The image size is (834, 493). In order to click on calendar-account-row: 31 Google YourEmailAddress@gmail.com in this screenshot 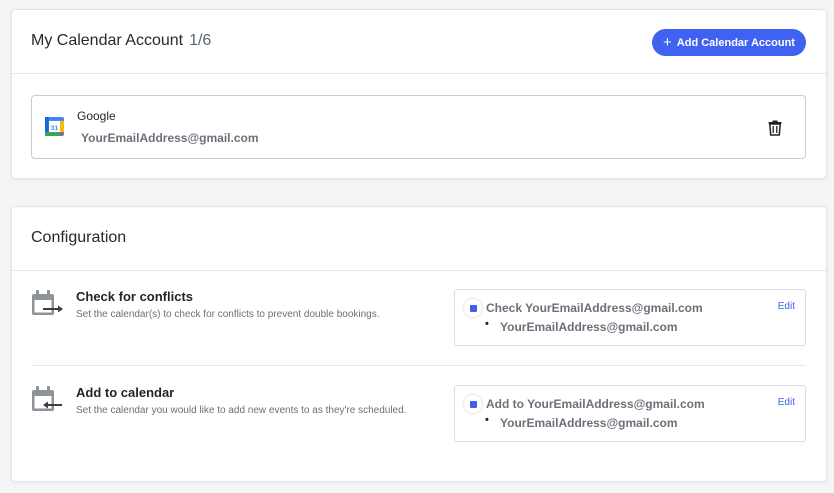, I will do `click(418, 127)`.